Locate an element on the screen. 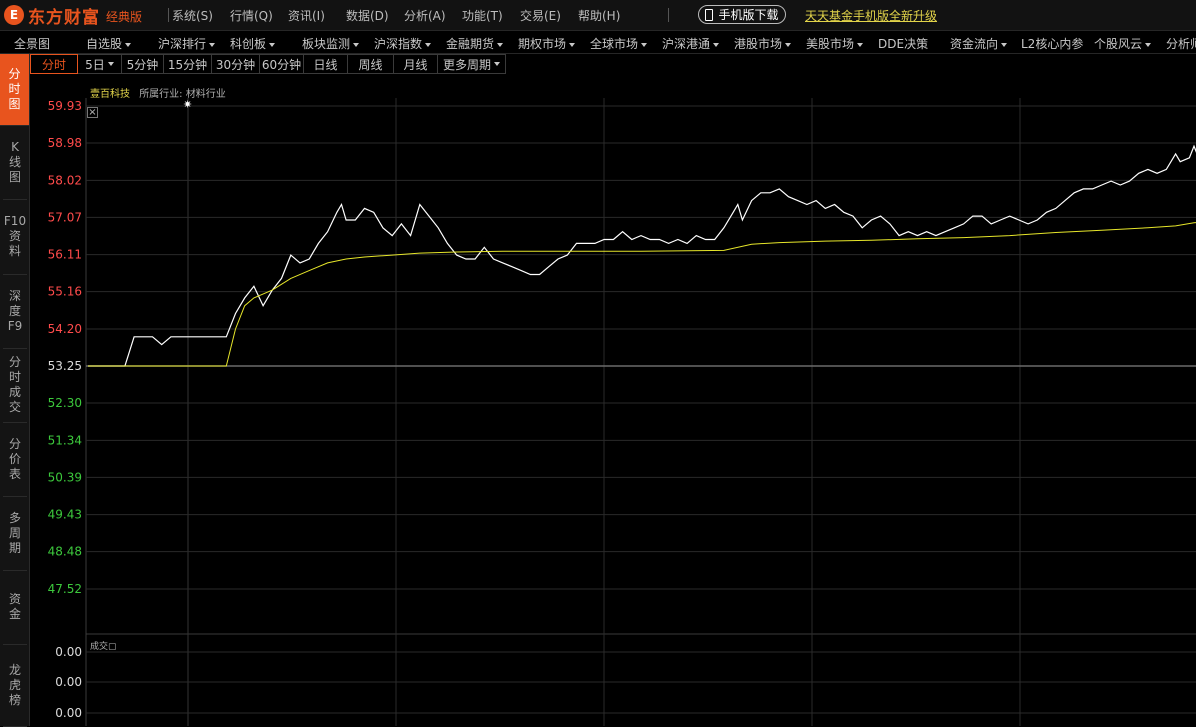 Image resolution: width=1196 pixels, height=727 pixels. y-tick-label: 57.07 is located at coordinates (65, 217).